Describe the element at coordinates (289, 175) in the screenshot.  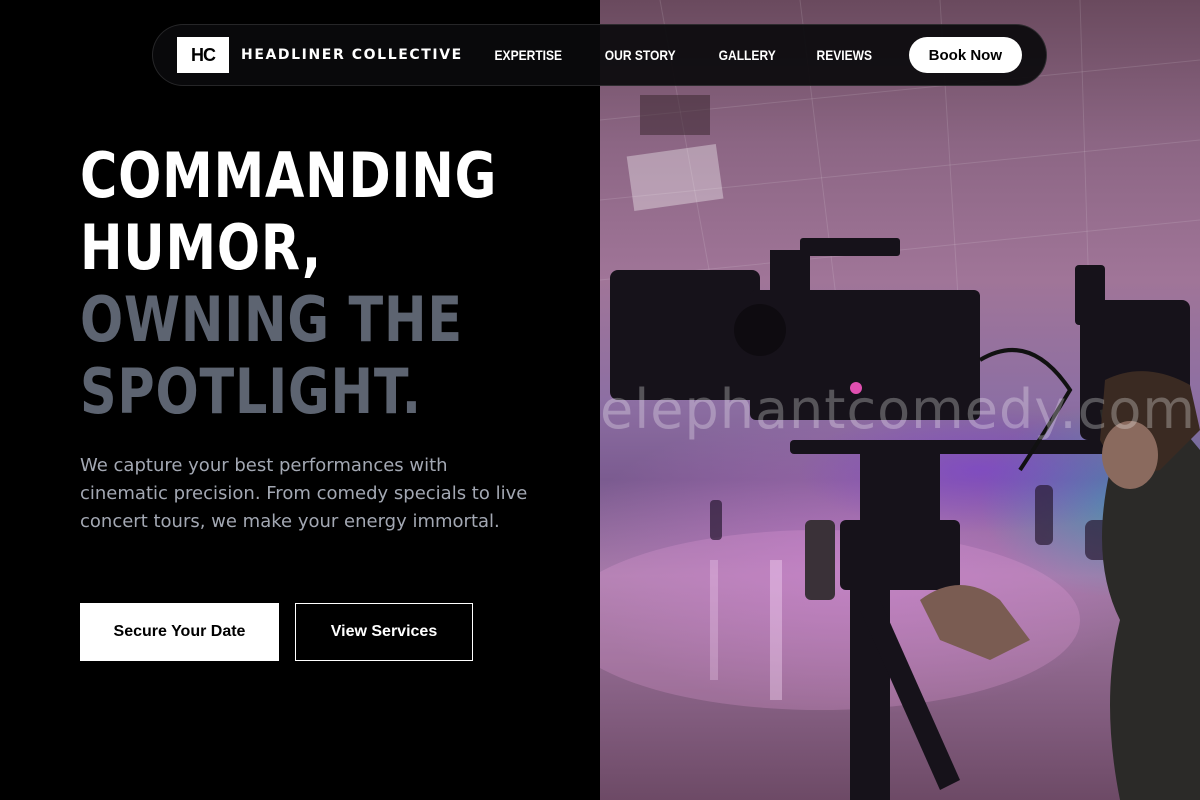
I see `headline-line-1: COMMANDING` at that location.